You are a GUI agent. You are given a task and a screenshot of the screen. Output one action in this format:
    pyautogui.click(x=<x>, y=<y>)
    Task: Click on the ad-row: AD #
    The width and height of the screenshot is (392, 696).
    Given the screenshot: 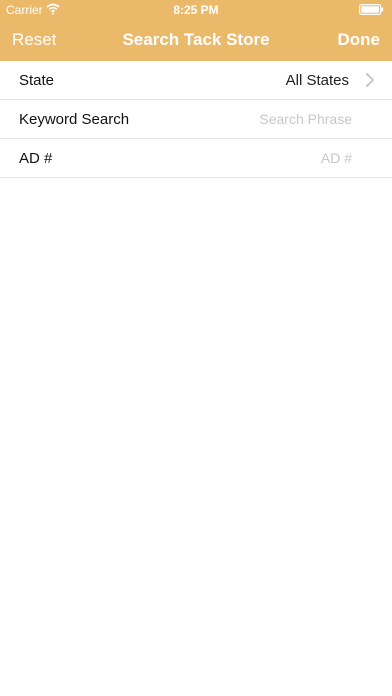 What is the action you would take?
    pyautogui.click(x=196, y=158)
    